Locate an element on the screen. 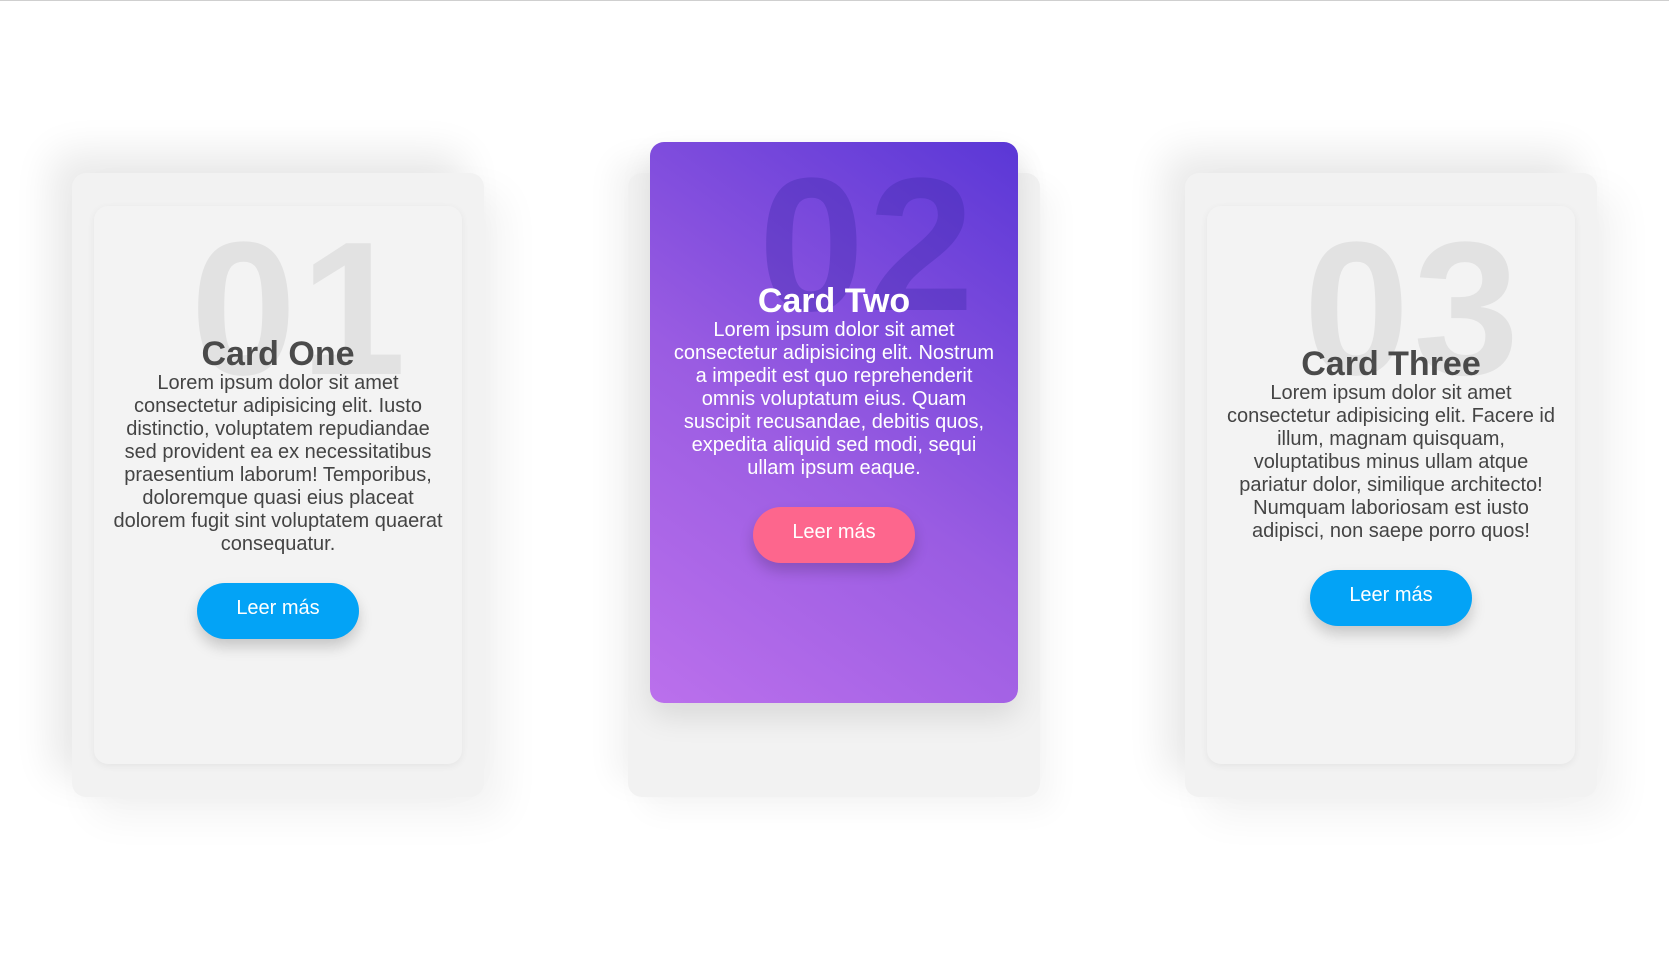 Image resolution: width=1669 pixels, height=967 pixels. card-title: Card Three is located at coordinates (1391, 364).